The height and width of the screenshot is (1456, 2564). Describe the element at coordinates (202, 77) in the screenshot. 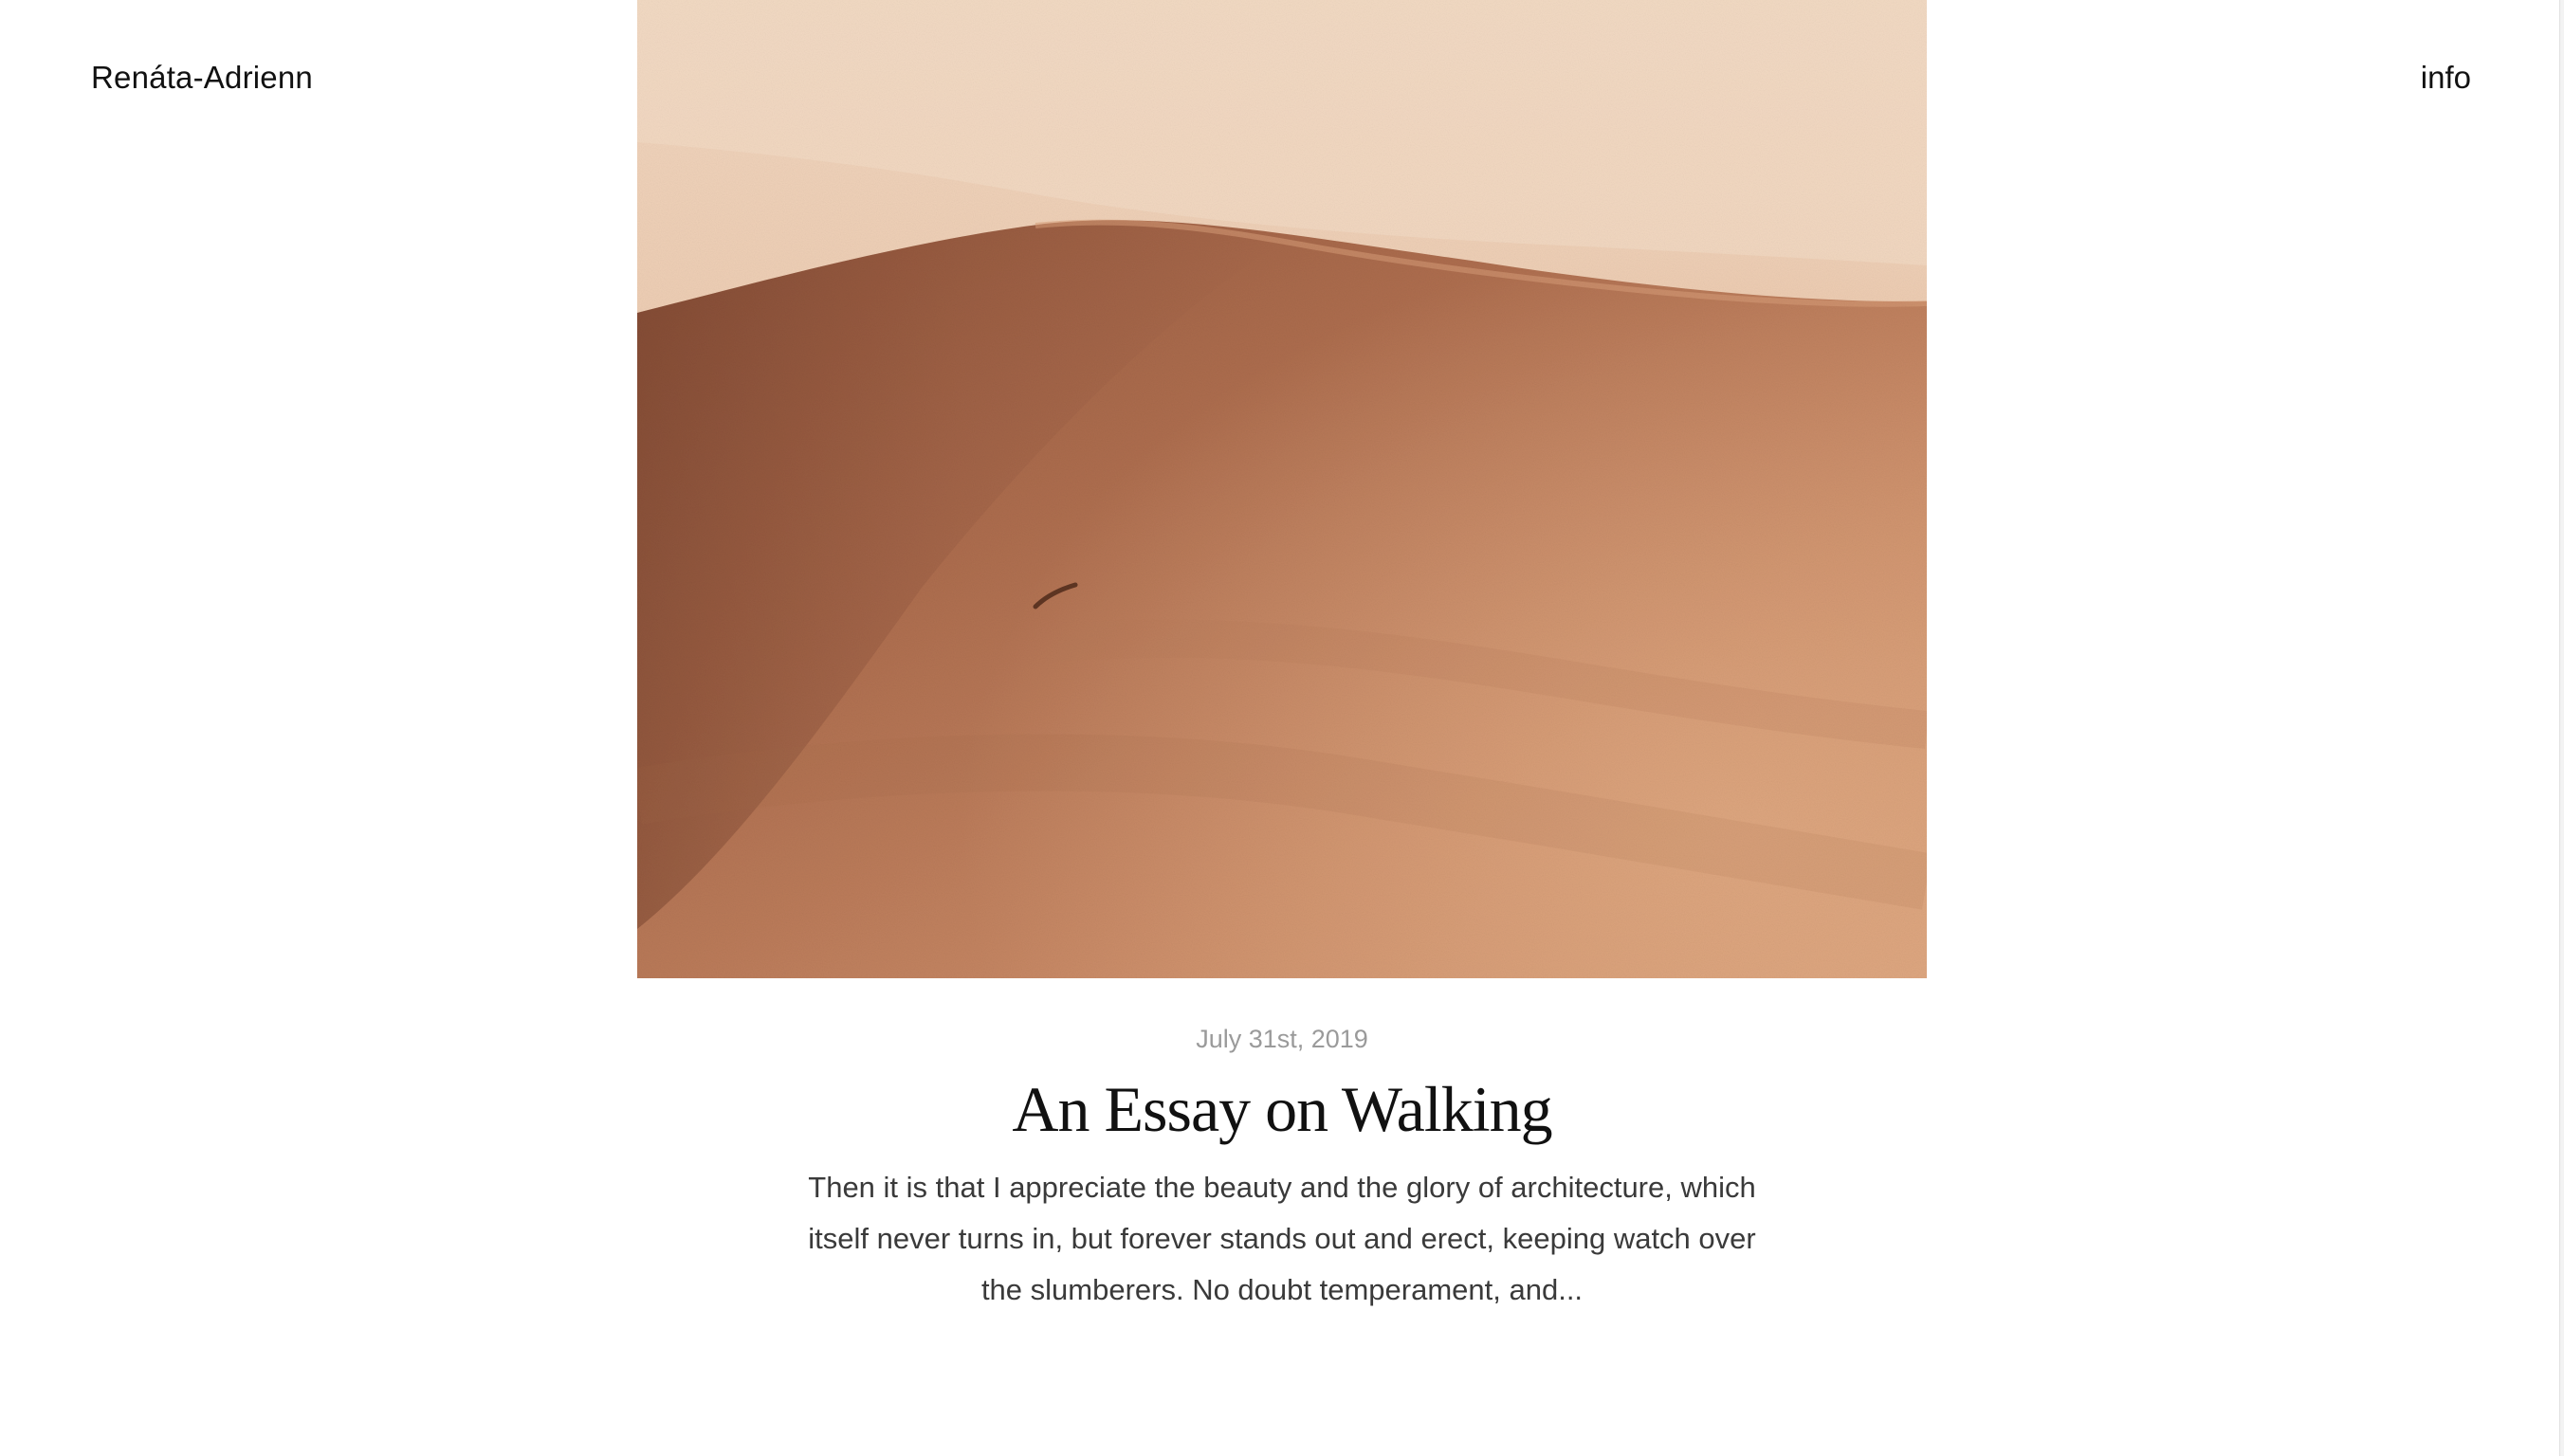

I see `site-title-link: Renáta-Adrienn` at that location.